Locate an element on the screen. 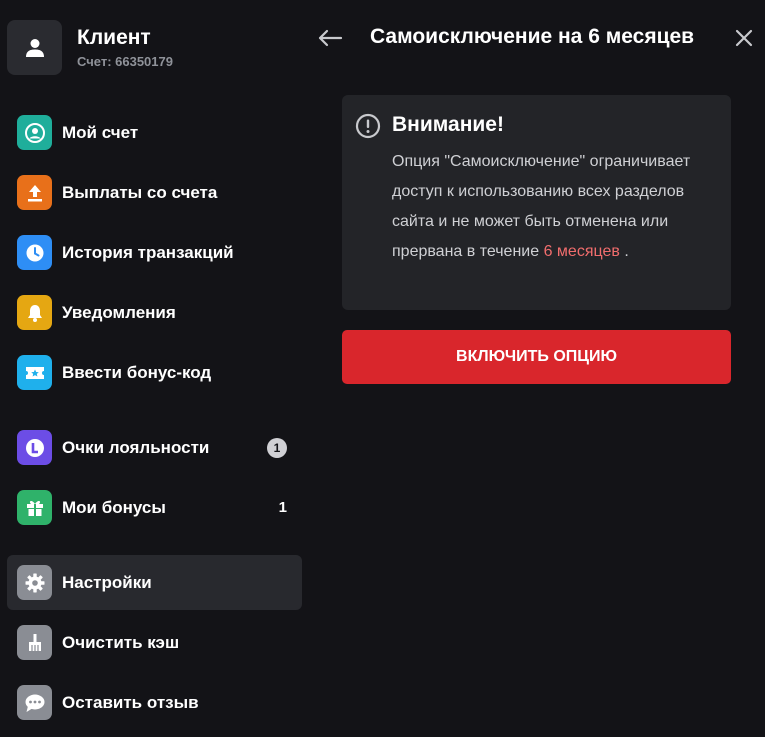 Image resolution: width=765 pixels, height=737 pixels. profile-name: Клиент is located at coordinates (114, 37).